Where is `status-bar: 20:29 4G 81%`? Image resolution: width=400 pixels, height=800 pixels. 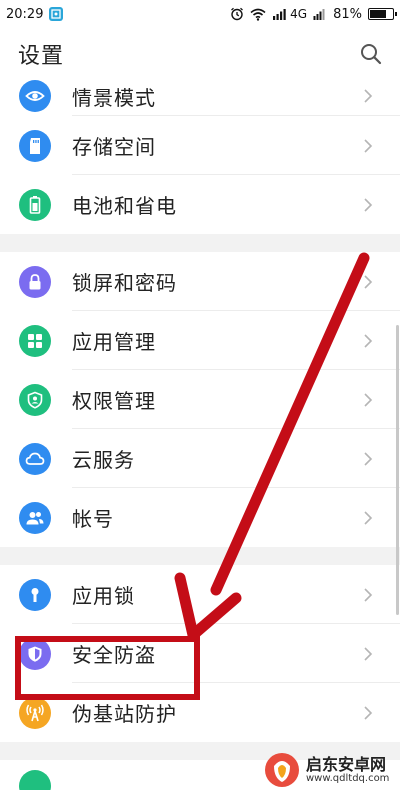
status-bar: 20:29 4G 81% is located at coordinates (200, 14).